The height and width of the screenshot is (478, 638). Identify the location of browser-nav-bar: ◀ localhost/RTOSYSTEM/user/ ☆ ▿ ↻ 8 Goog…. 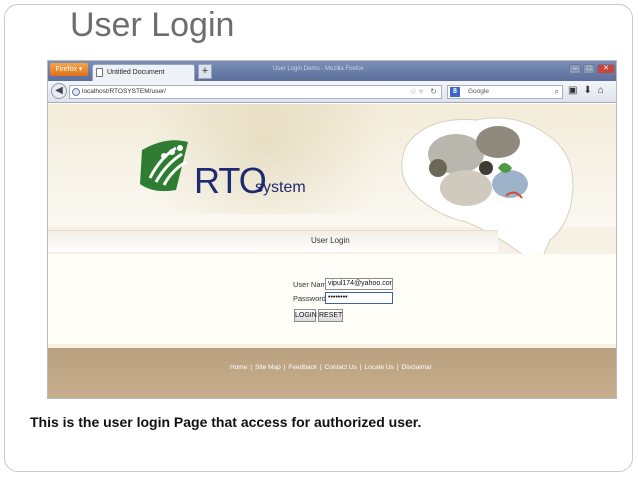
(332, 92).